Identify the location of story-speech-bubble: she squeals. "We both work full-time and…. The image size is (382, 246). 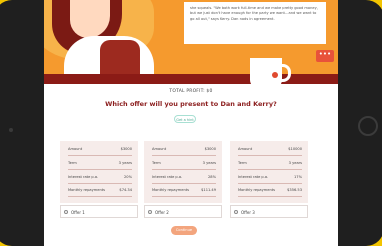
(255, 23).